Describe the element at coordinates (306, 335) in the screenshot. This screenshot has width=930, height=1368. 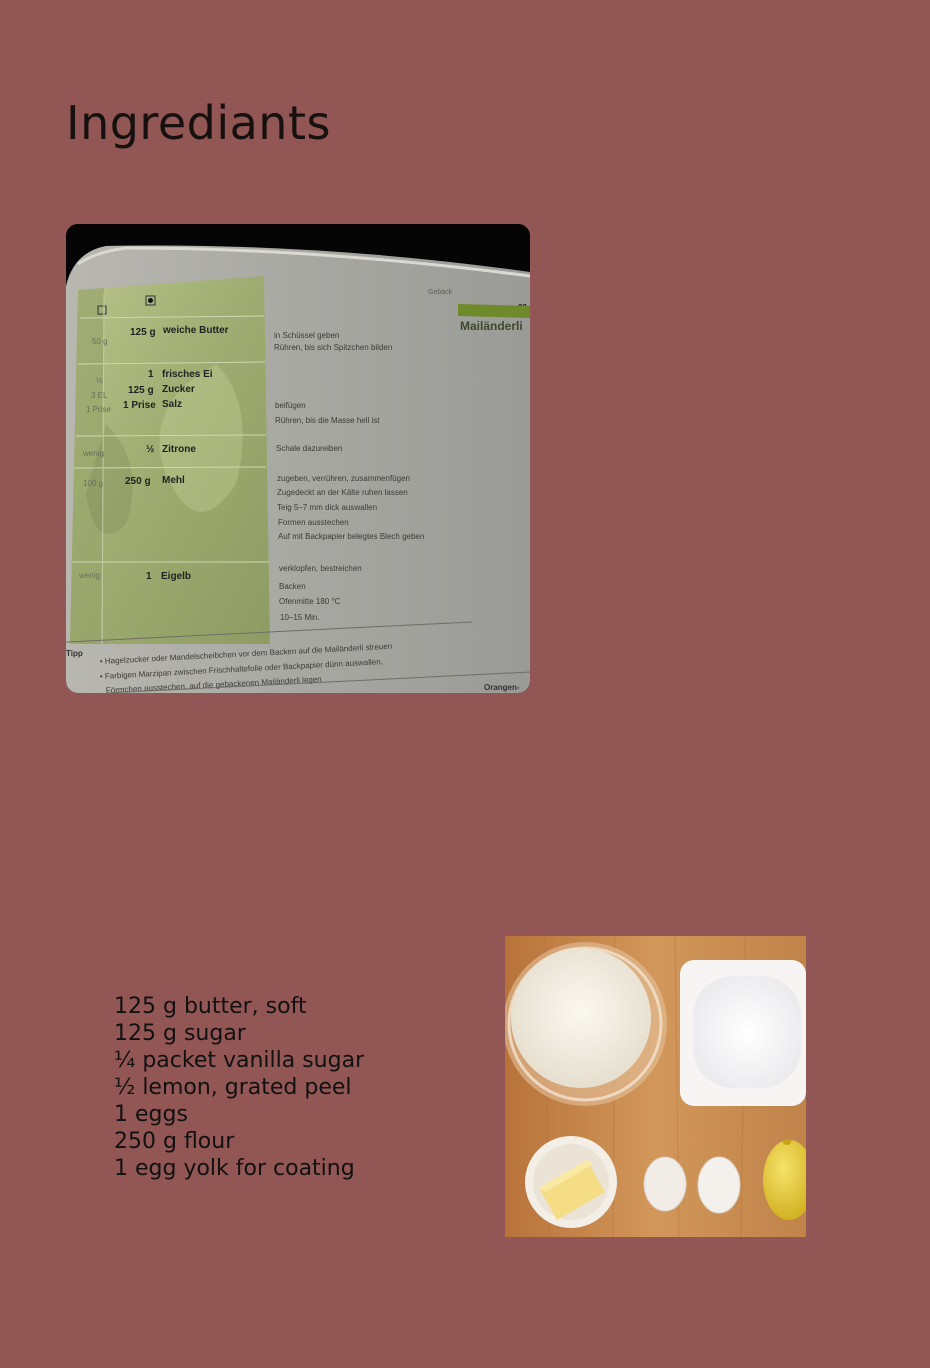
I see `svg-text: in Schüssel geben` at that location.